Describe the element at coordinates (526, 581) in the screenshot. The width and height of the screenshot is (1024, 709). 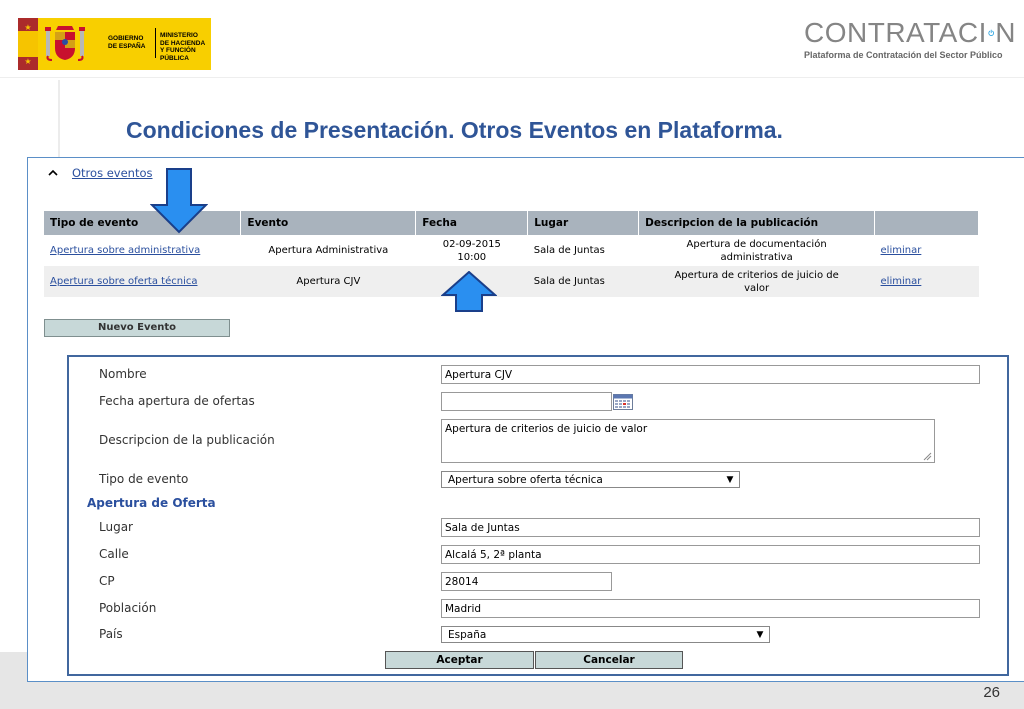
I see `cp-input` at that location.